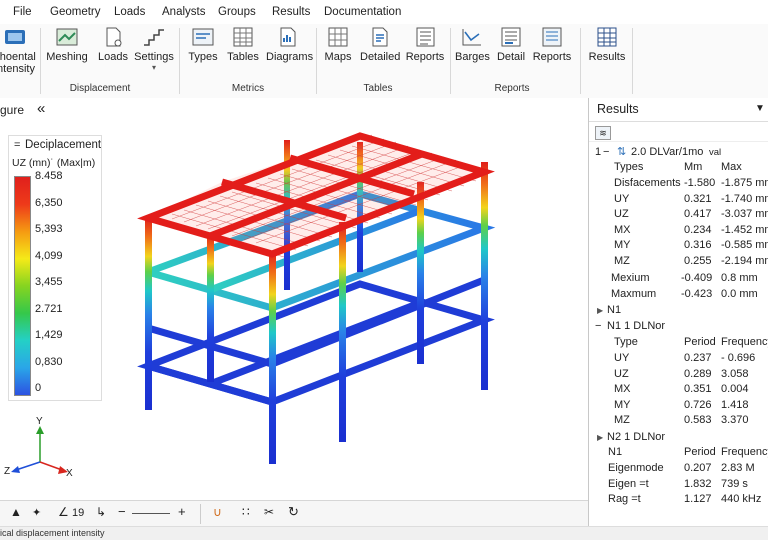 The width and height of the screenshot is (768, 540). What do you see at coordinates (698, 420) in the screenshot?
I see `table-cell: 0.583` at bounding box center [698, 420].